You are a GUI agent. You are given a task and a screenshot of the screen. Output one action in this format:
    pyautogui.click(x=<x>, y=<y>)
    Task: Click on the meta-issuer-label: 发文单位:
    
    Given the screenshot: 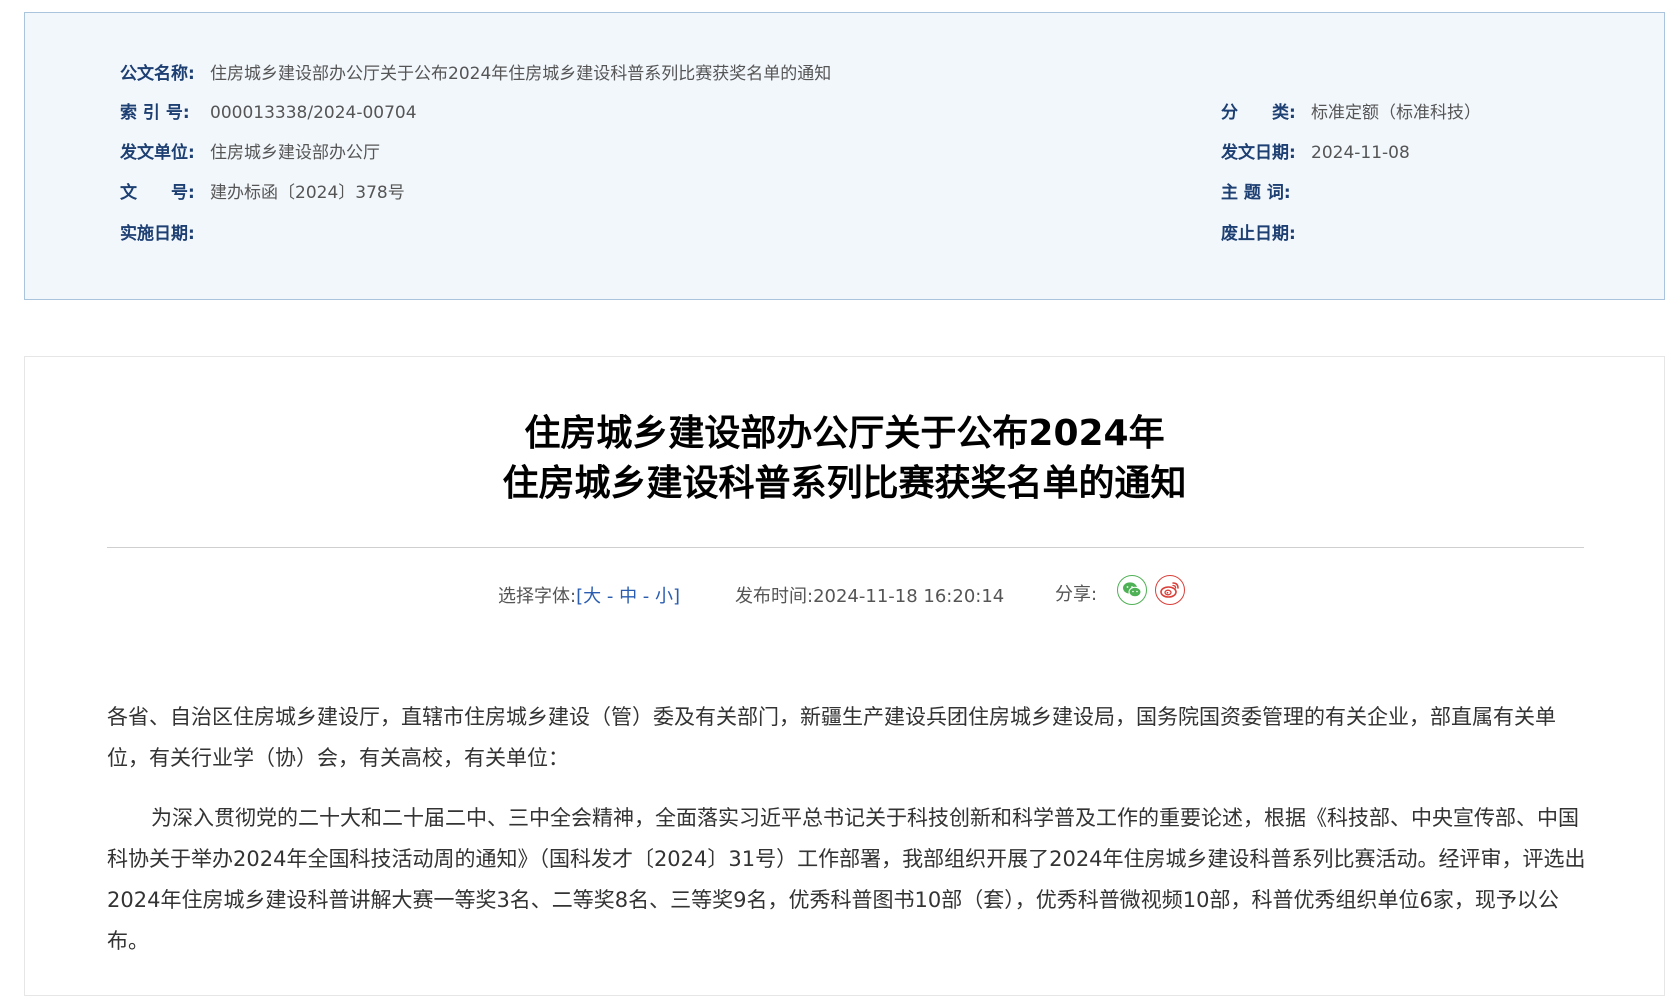 What is the action you would take?
    pyautogui.click(x=157, y=153)
    